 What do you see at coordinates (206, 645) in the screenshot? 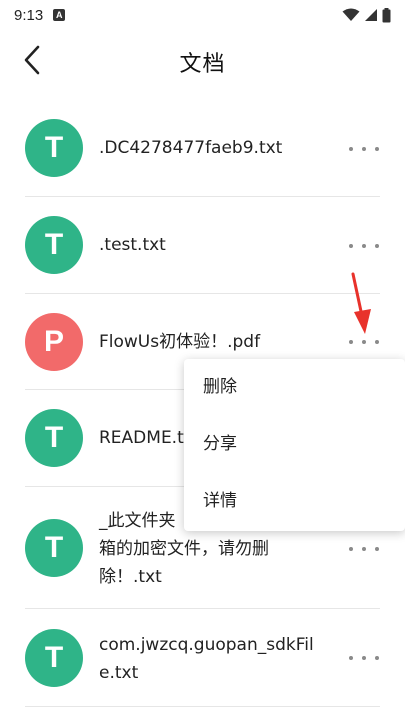
I see `file-name-line: com.jwzcq.guopan_sdkFil` at bounding box center [206, 645].